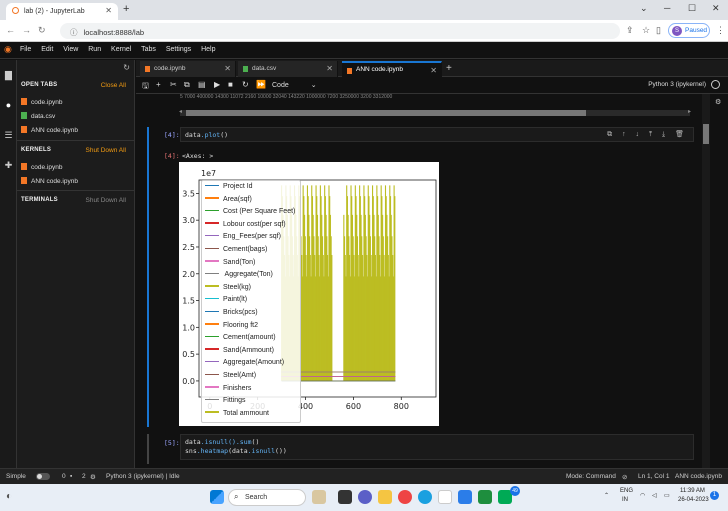 The width and height of the screenshot is (728, 511). Describe the element at coordinates (145, 87) in the screenshot. I see `save-icon: 🖫` at that location.